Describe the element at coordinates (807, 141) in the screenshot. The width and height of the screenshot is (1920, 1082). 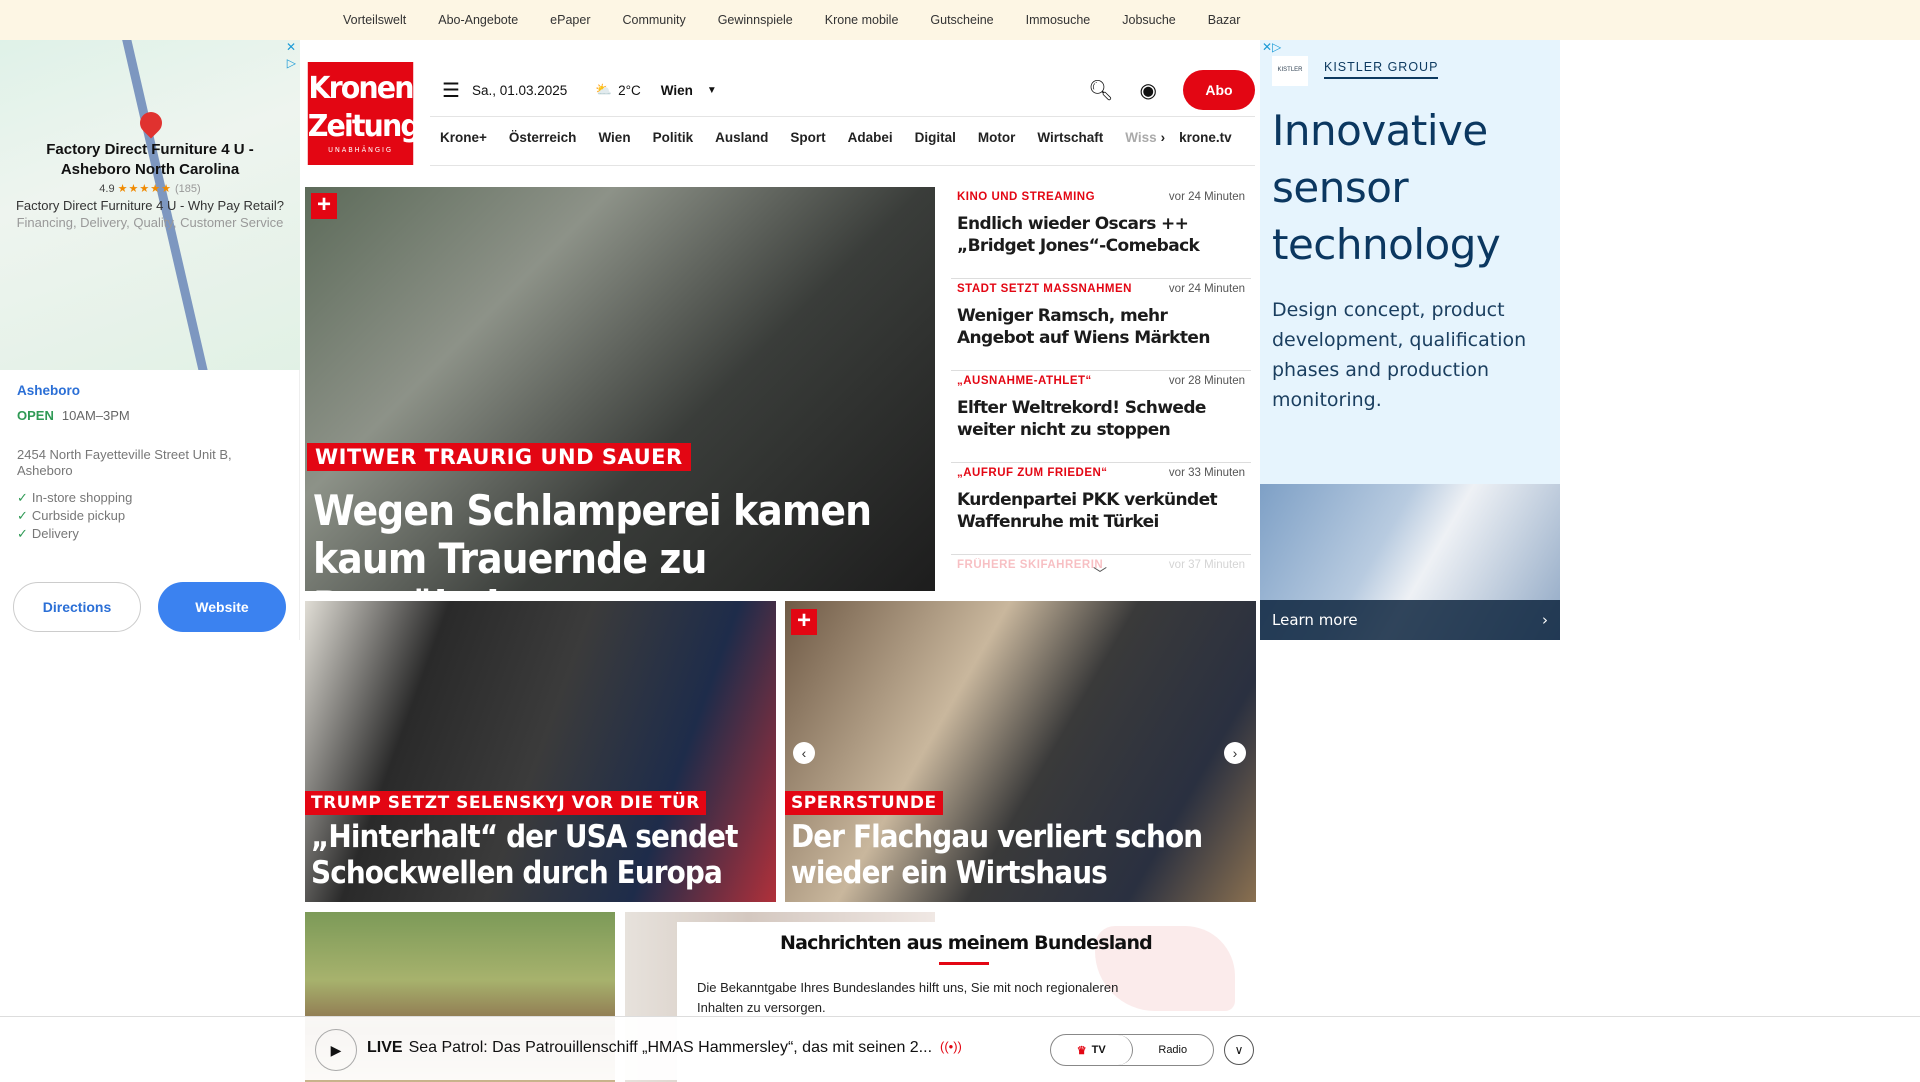
I see `nav-item: Sport` at that location.